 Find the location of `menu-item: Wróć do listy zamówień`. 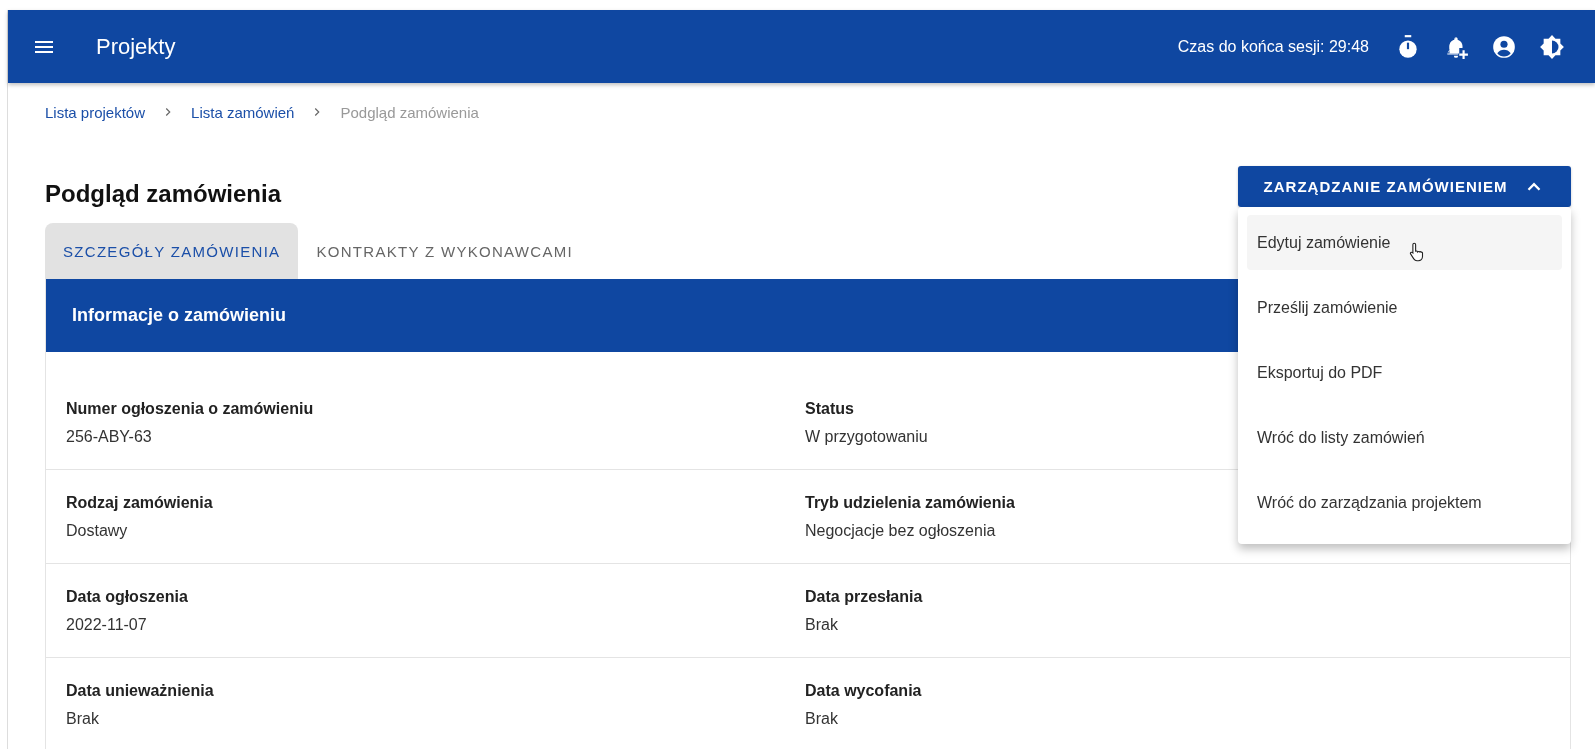

menu-item: Wróć do listy zamówień is located at coordinates (1404, 437).